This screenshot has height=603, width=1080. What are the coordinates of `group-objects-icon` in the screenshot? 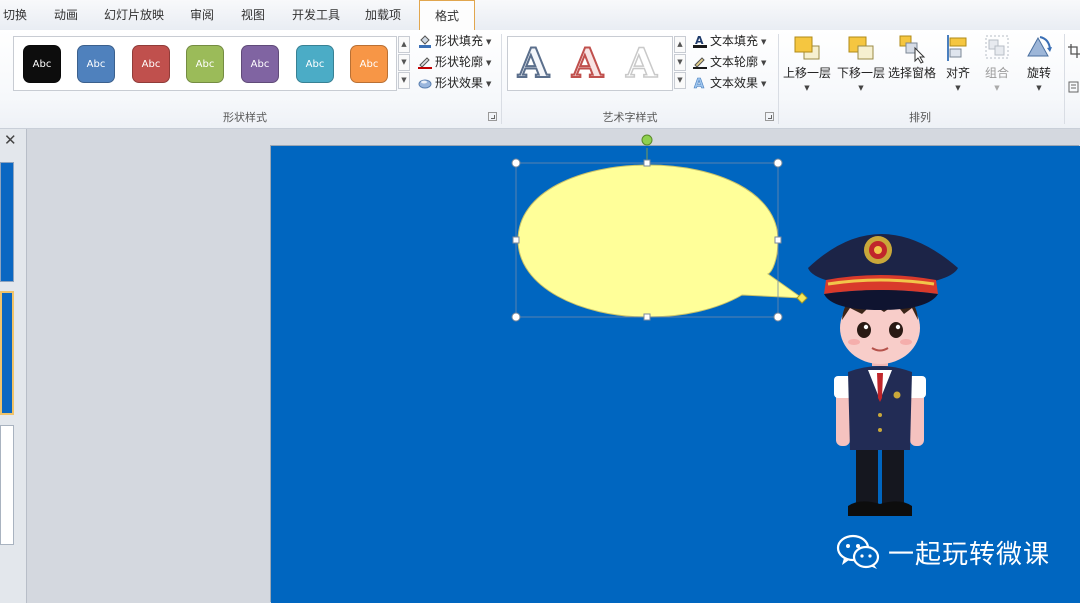 It's located at (997, 48).